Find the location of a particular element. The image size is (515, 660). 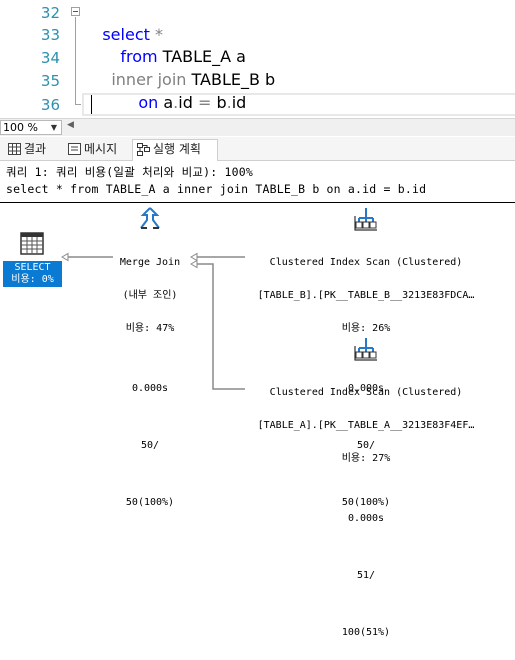

operator-rows-pct: 100(51%) is located at coordinates (366, 632).